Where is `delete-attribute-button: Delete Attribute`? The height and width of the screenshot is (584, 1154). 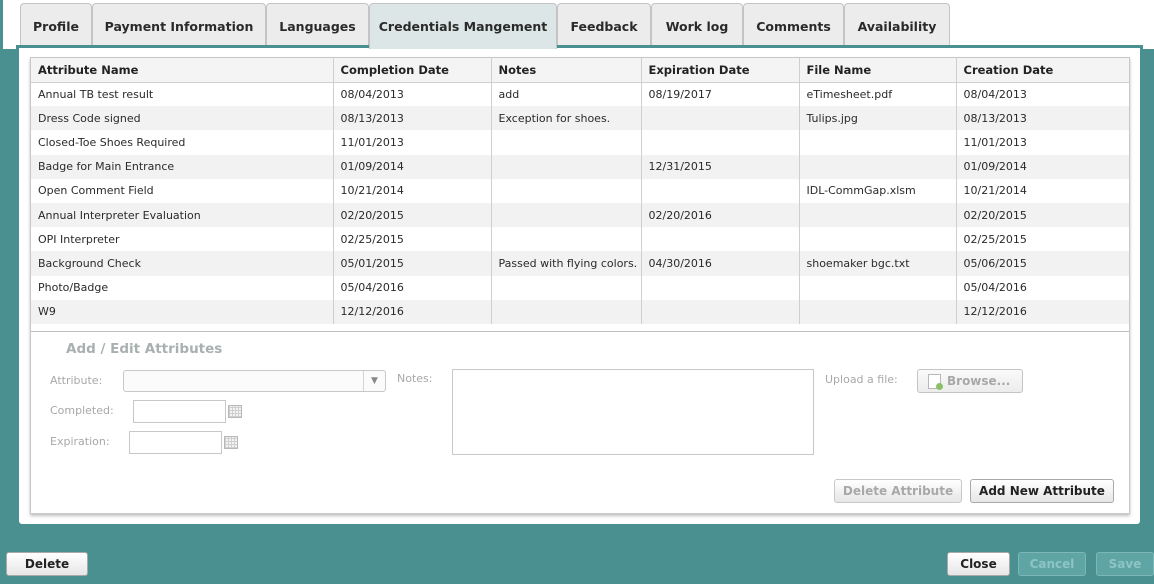
delete-attribute-button: Delete Attribute is located at coordinates (898, 491).